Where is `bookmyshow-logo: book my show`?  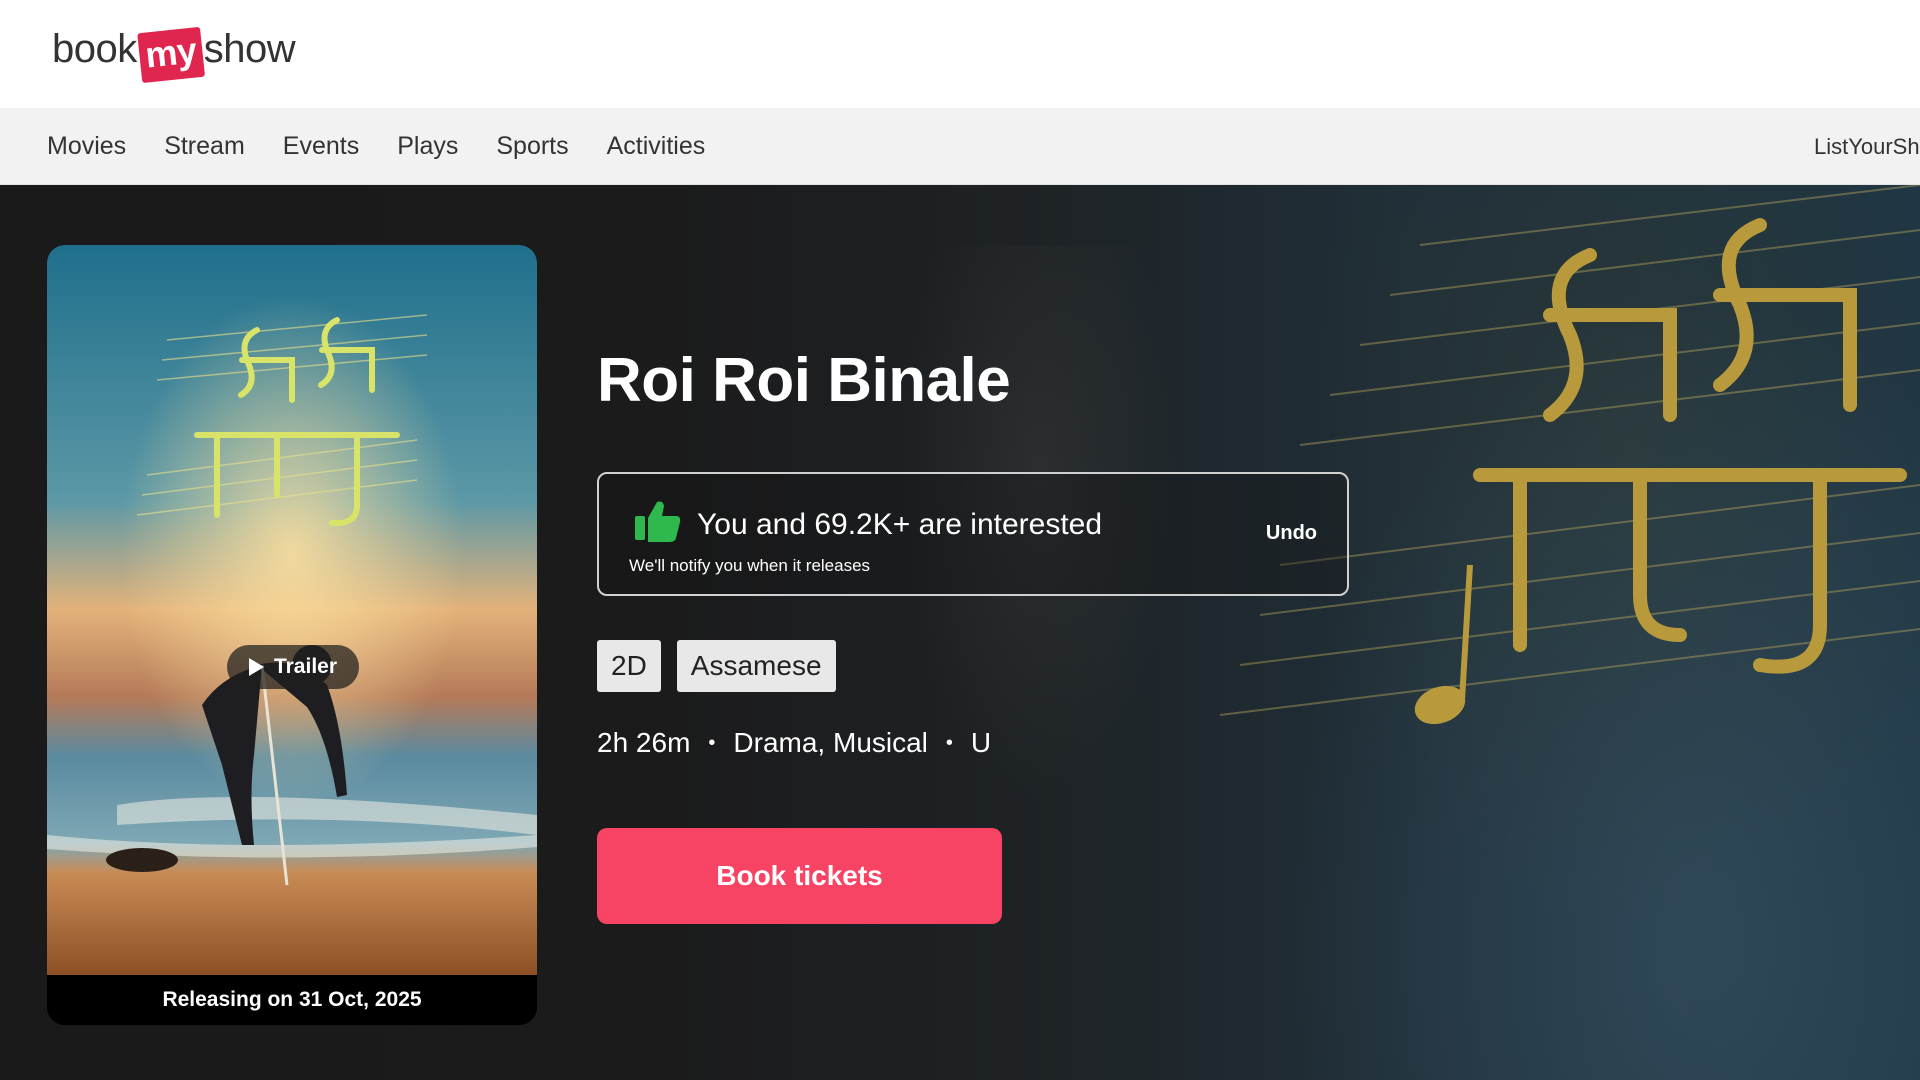
bookmyshow-logo: book my show is located at coordinates (174, 52).